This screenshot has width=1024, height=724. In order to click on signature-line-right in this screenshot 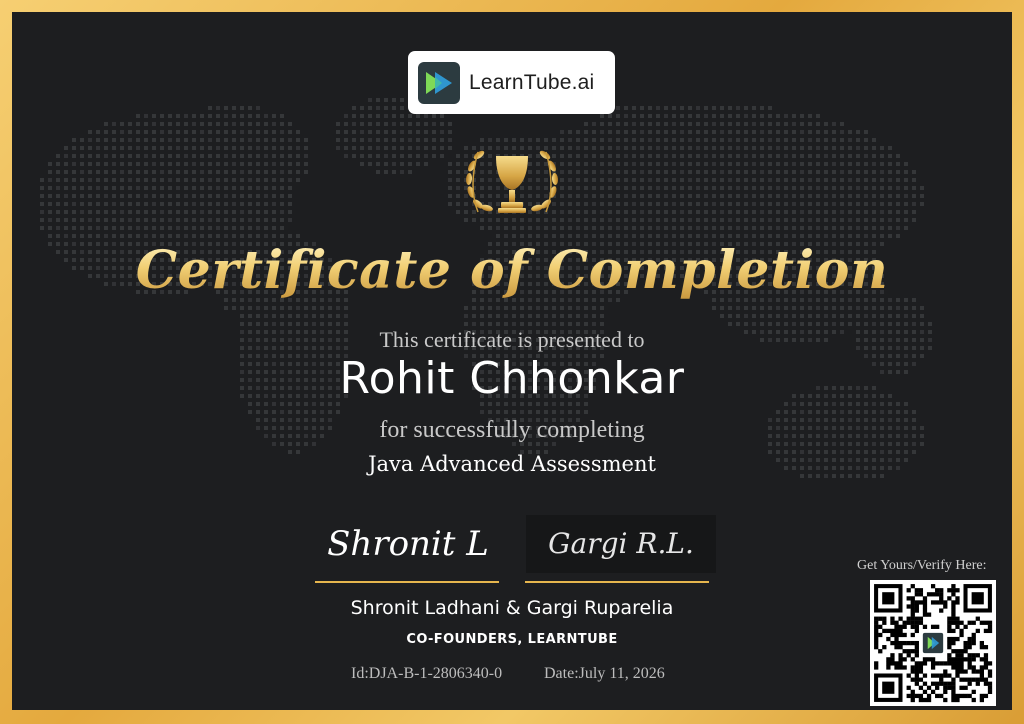, I will do `click(617, 582)`.